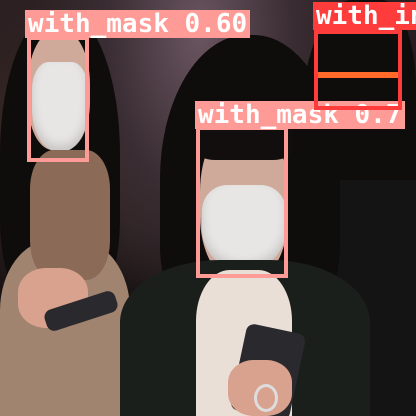 This screenshot has height=416, width=416. What do you see at coordinates (358, 70) in the screenshot?
I see `detection-box-right` at bounding box center [358, 70].